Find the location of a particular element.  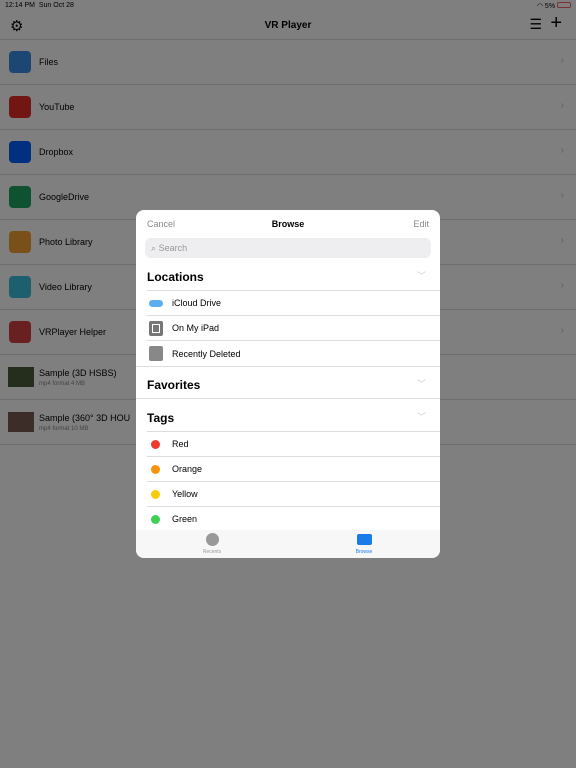

locations-header: Locations ﹀ is located at coordinates (293, 274).